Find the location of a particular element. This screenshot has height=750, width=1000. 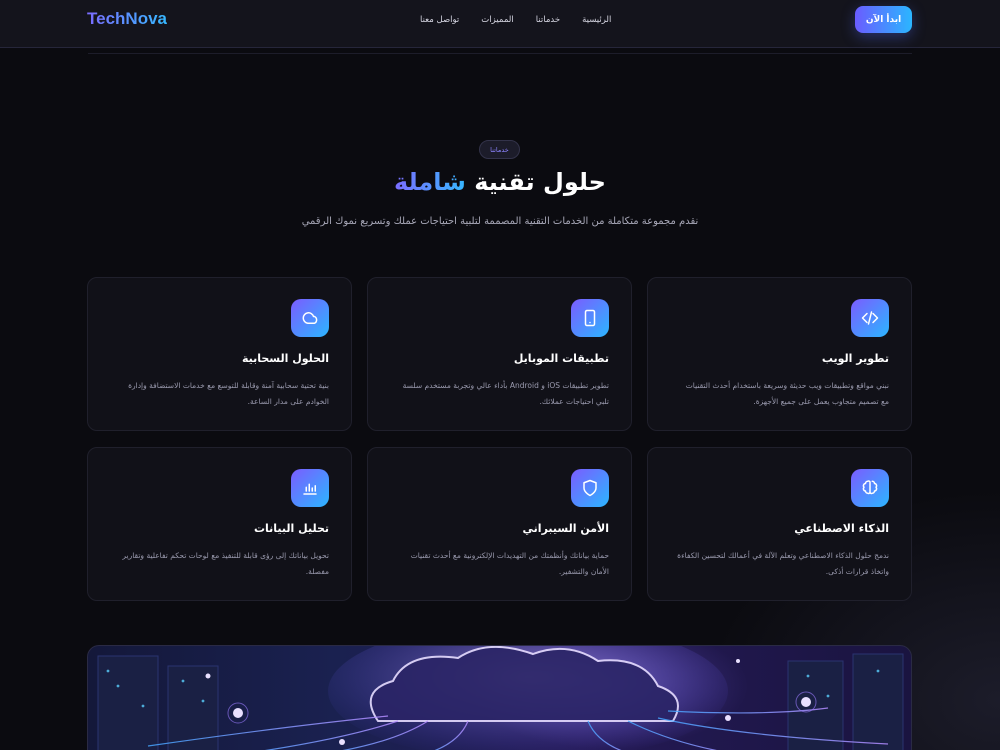

nav-links: الرئيسية خدماتنا المميزات تواصل معنا is located at coordinates (515, 20).